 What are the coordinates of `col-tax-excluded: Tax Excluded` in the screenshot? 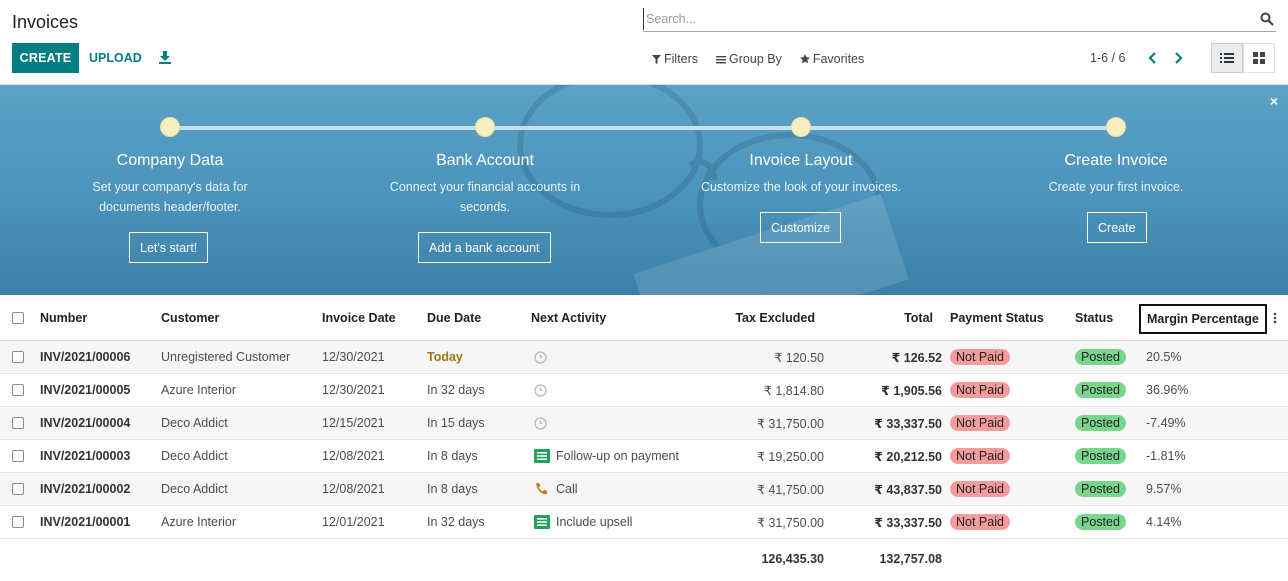 It's located at (757, 318).